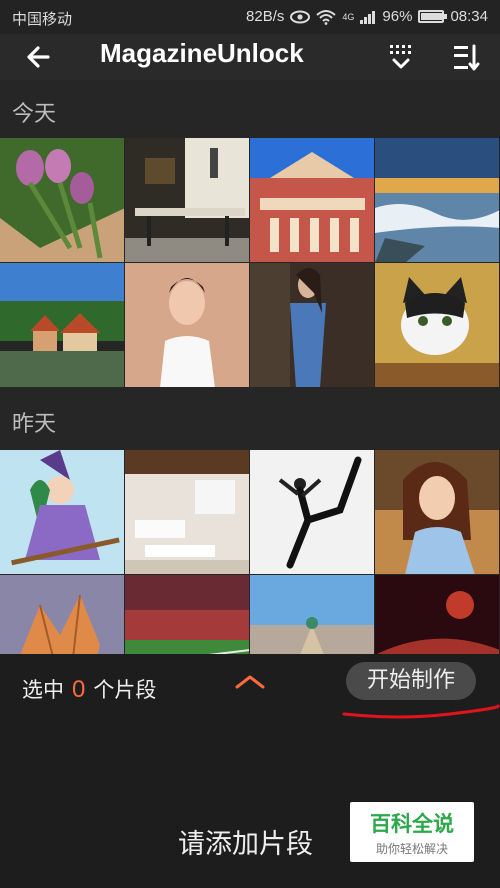 The width and height of the screenshot is (500, 888). What do you see at coordinates (62, 325) in the screenshot?
I see `thumbnail-riverside-houses` at bounding box center [62, 325].